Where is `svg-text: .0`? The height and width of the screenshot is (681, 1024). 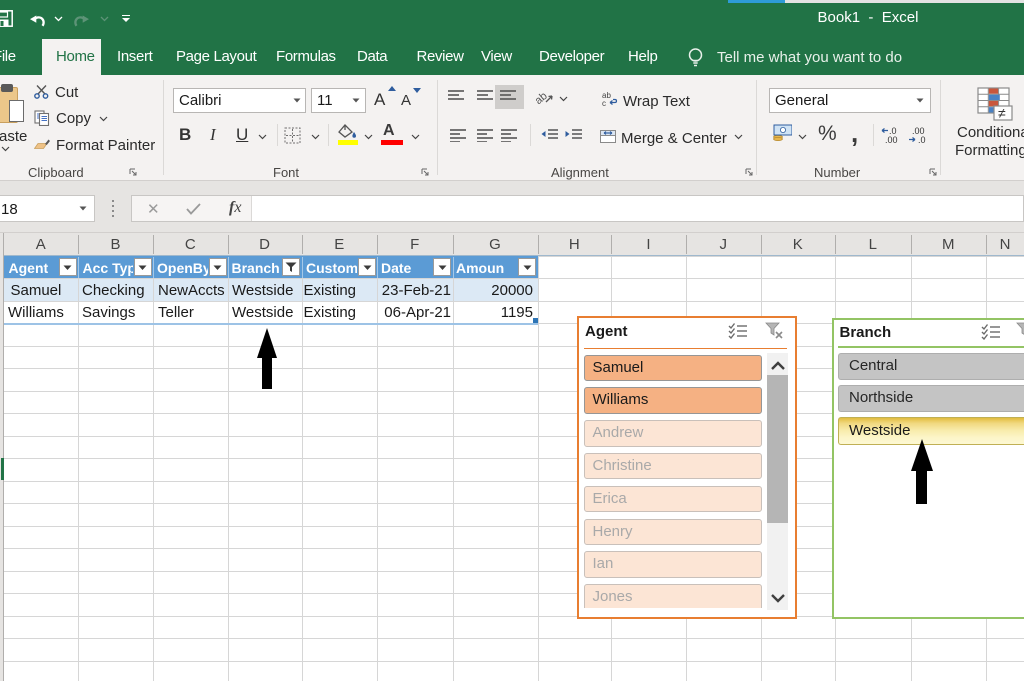 svg-text: .0 is located at coordinates (922, 139).